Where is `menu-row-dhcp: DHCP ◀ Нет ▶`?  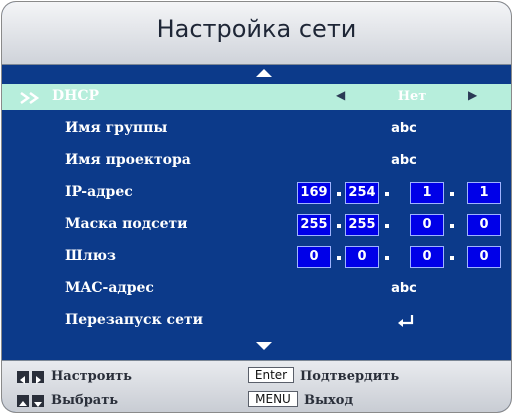
menu-row-dhcp: DHCP ◀ Нет ▶ is located at coordinates (256, 97).